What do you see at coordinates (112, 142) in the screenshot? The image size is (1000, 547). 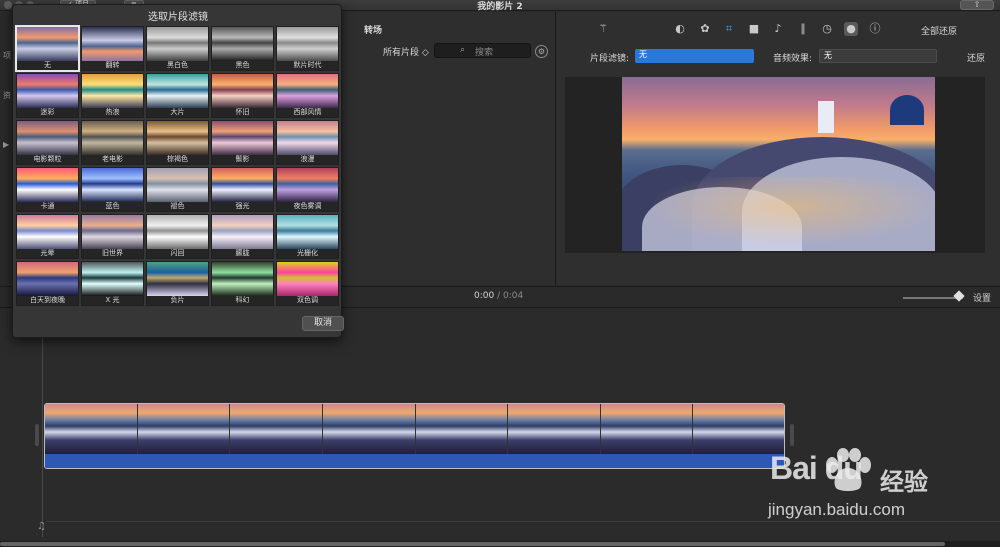 I see `filter-tile: 老电影` at bounding box center [112, 142].